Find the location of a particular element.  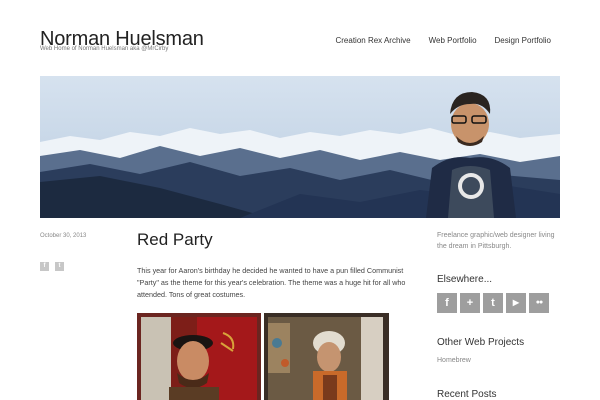

flickr-icon: ●● is located at coordinates (539, 303).